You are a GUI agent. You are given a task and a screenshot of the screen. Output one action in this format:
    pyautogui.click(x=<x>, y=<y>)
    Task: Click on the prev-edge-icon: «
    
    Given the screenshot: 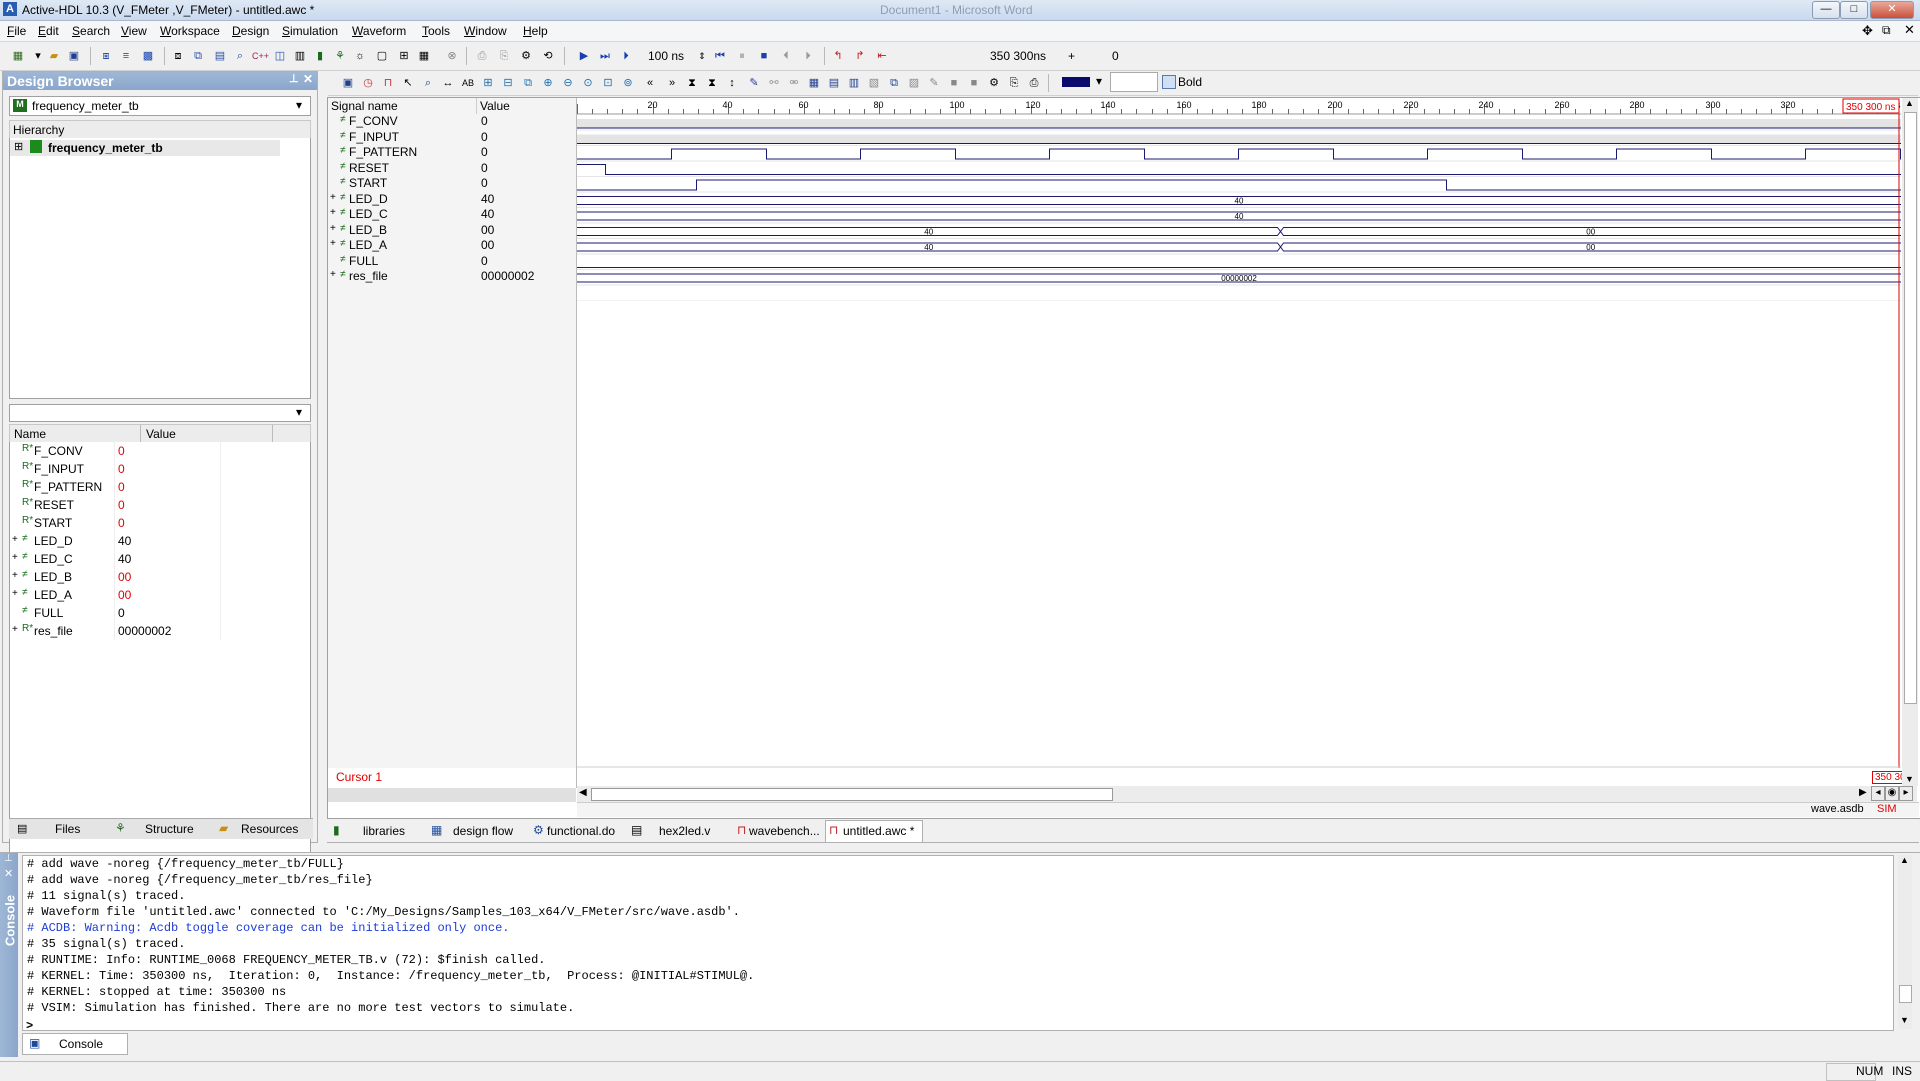 What is the action you would take?
    pyautogui.click(x=650, y=83)
    